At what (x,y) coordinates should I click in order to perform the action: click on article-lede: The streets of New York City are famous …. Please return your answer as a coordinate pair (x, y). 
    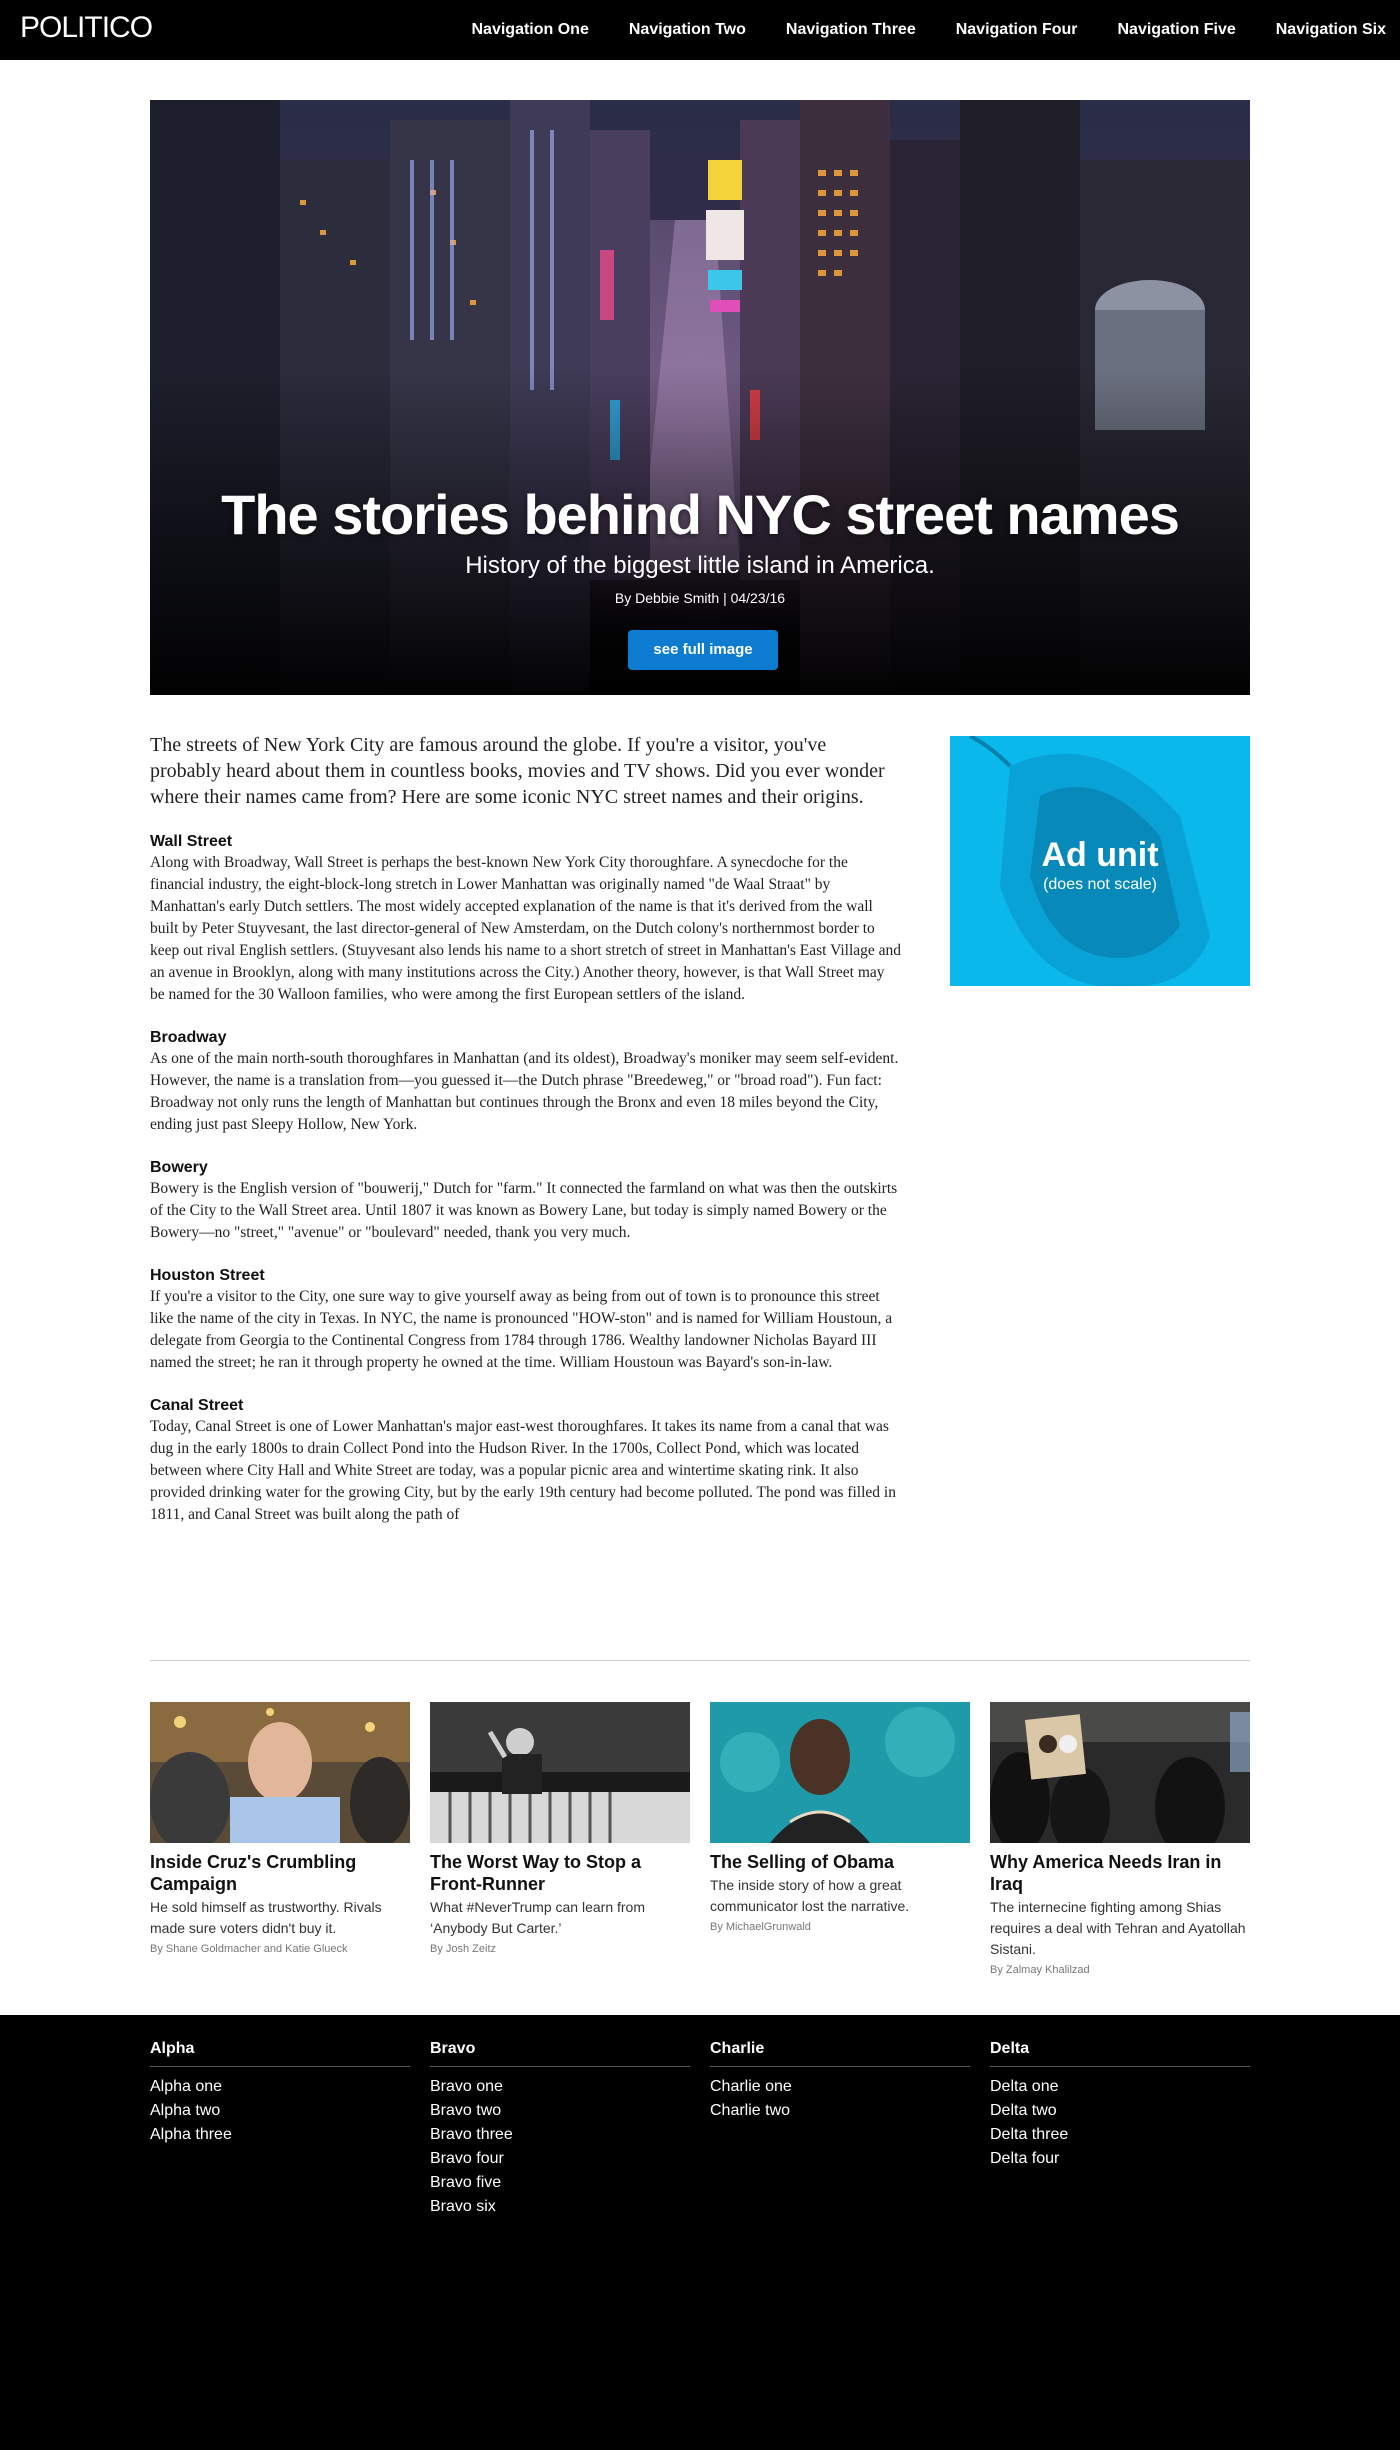
    Looking at the image, I should click on (517, 771).